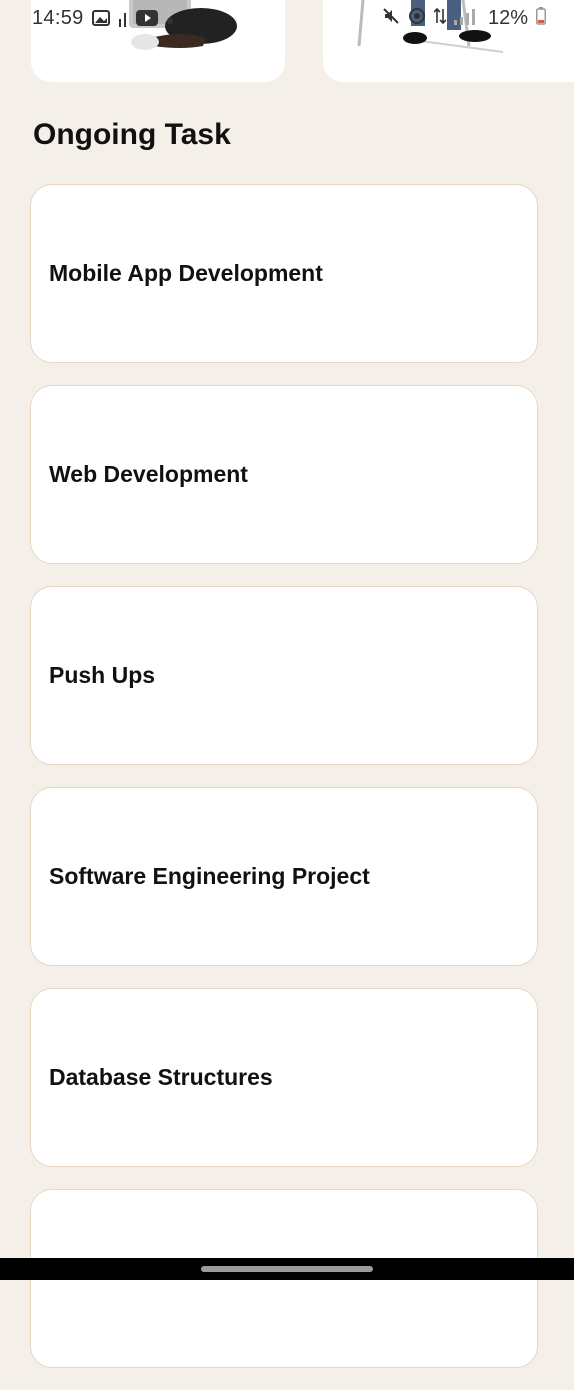  I want to click on status-time: 14:59, so click(58, 18).